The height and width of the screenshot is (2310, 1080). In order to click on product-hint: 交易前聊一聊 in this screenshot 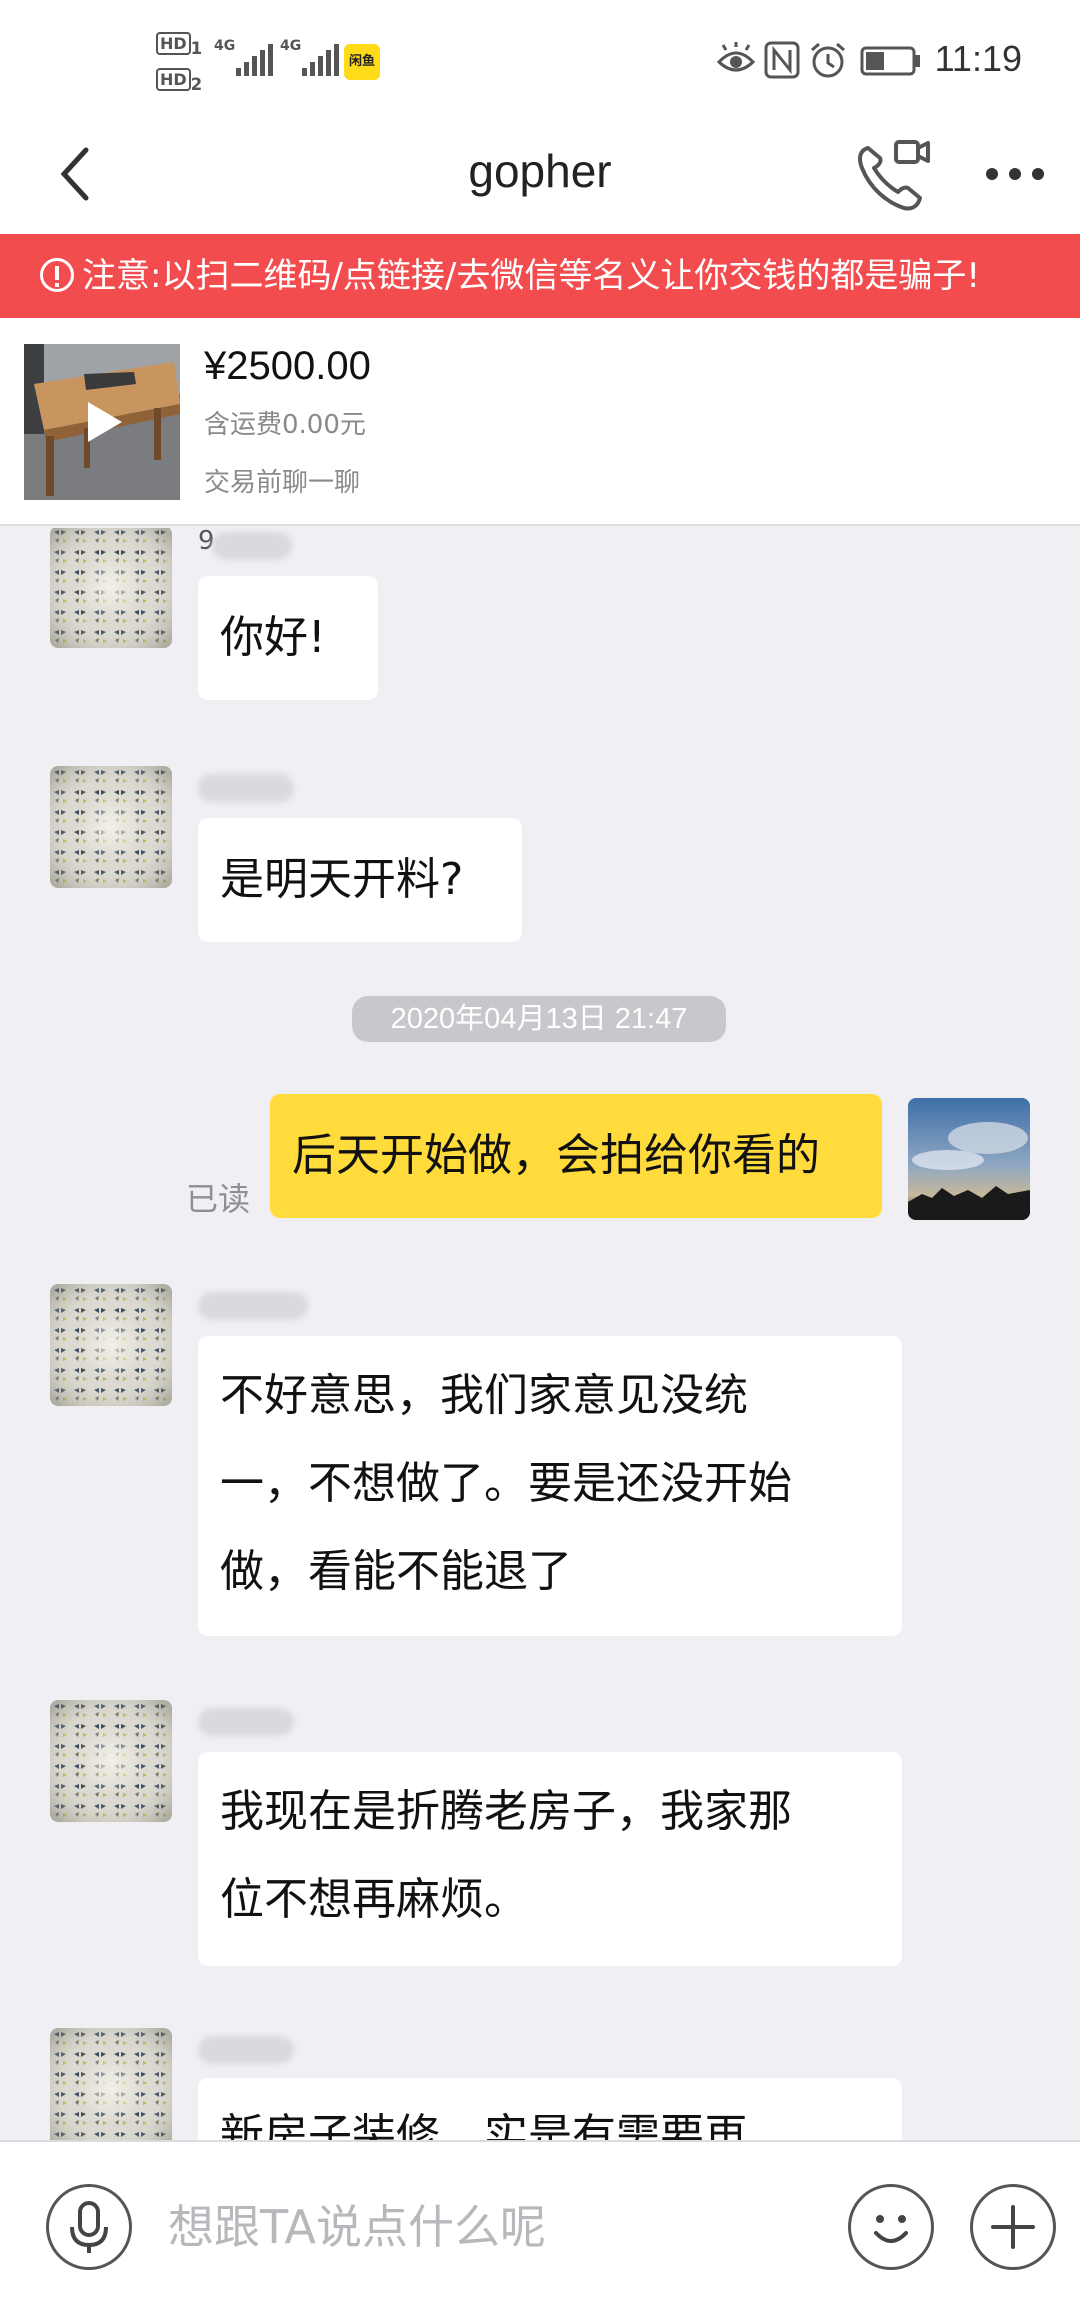, I will do `click(282, 483)`.